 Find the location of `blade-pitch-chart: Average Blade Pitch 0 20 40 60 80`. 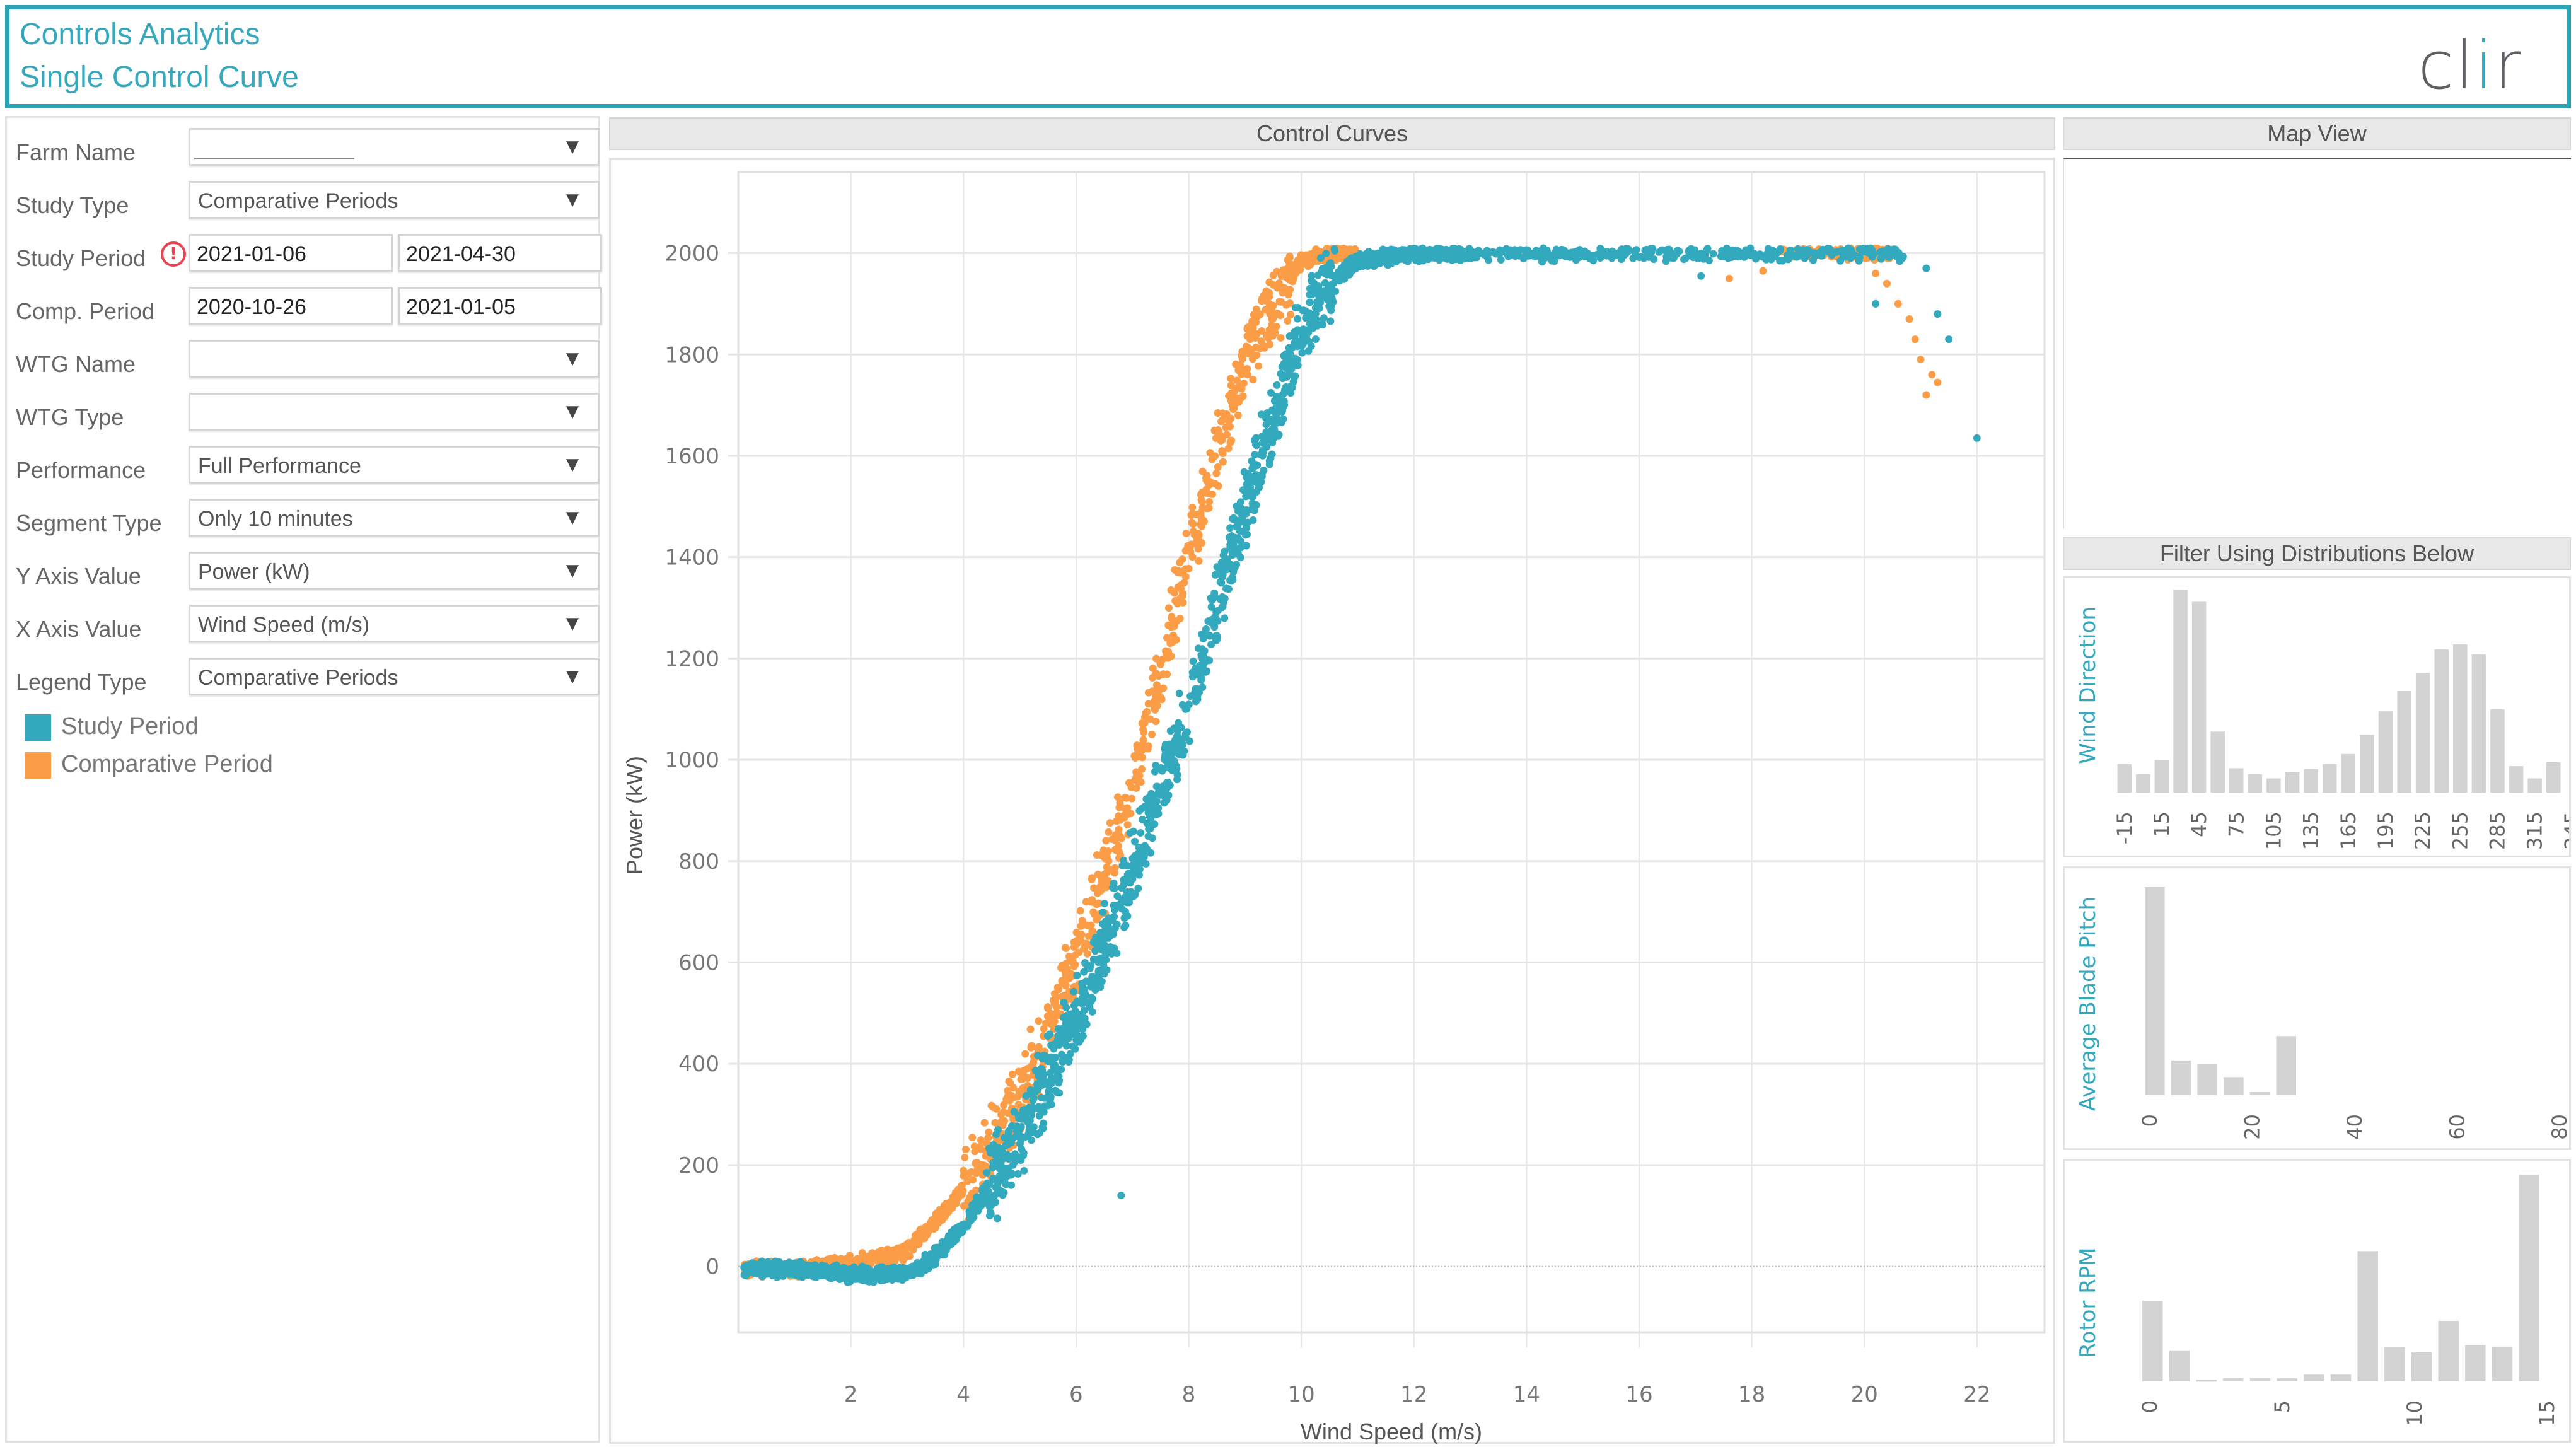

blade-pitch-chart: Average Blade Pitch 0 20 40 60 80 is located at coordinates (2317, 1008).